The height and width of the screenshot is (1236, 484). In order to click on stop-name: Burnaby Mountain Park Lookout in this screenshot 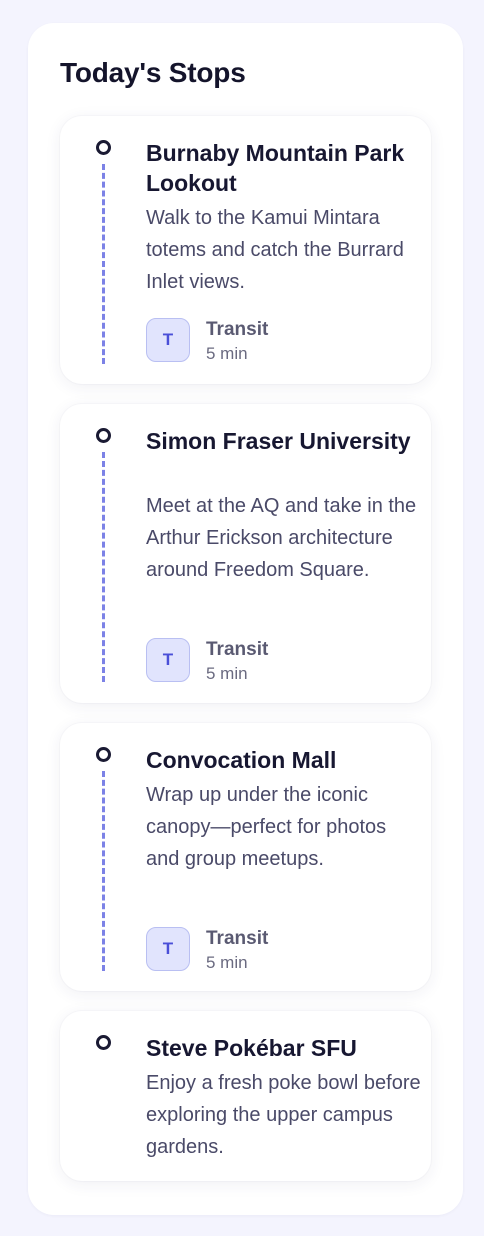, I will do `click(275, 168)`.